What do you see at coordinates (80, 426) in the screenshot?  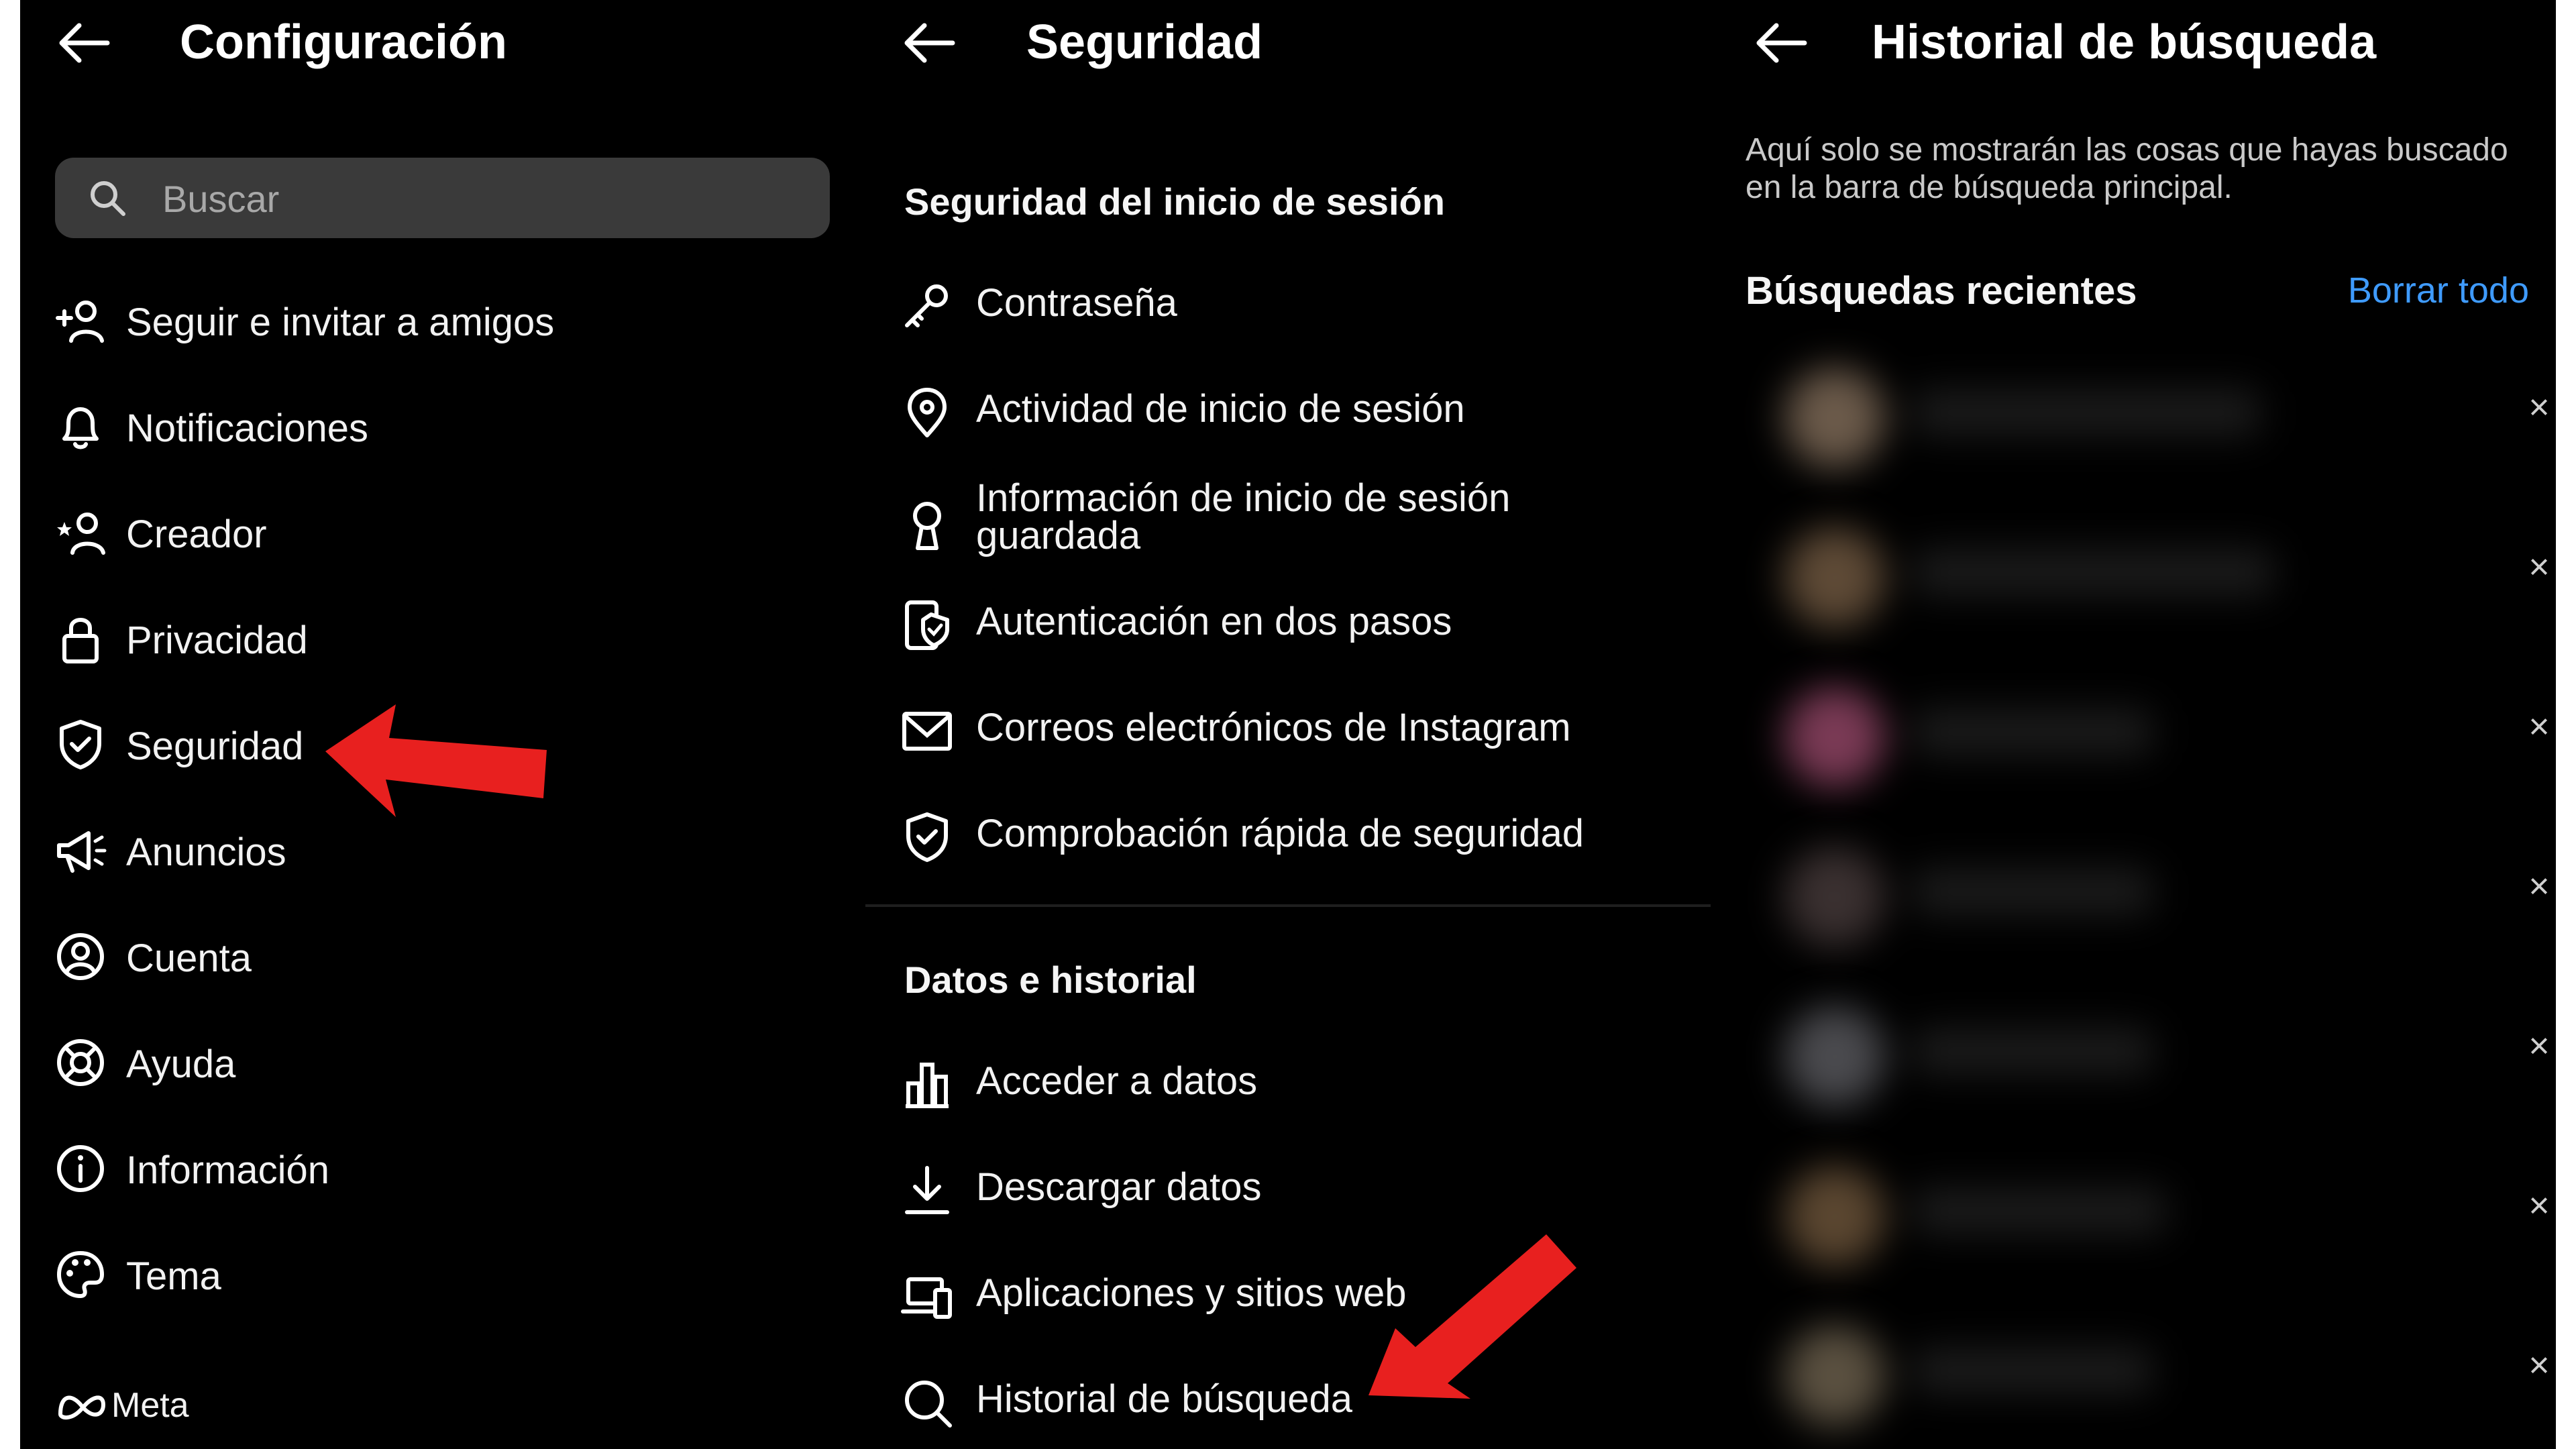 I see `bell-icon` at bounding box center [80, 426].